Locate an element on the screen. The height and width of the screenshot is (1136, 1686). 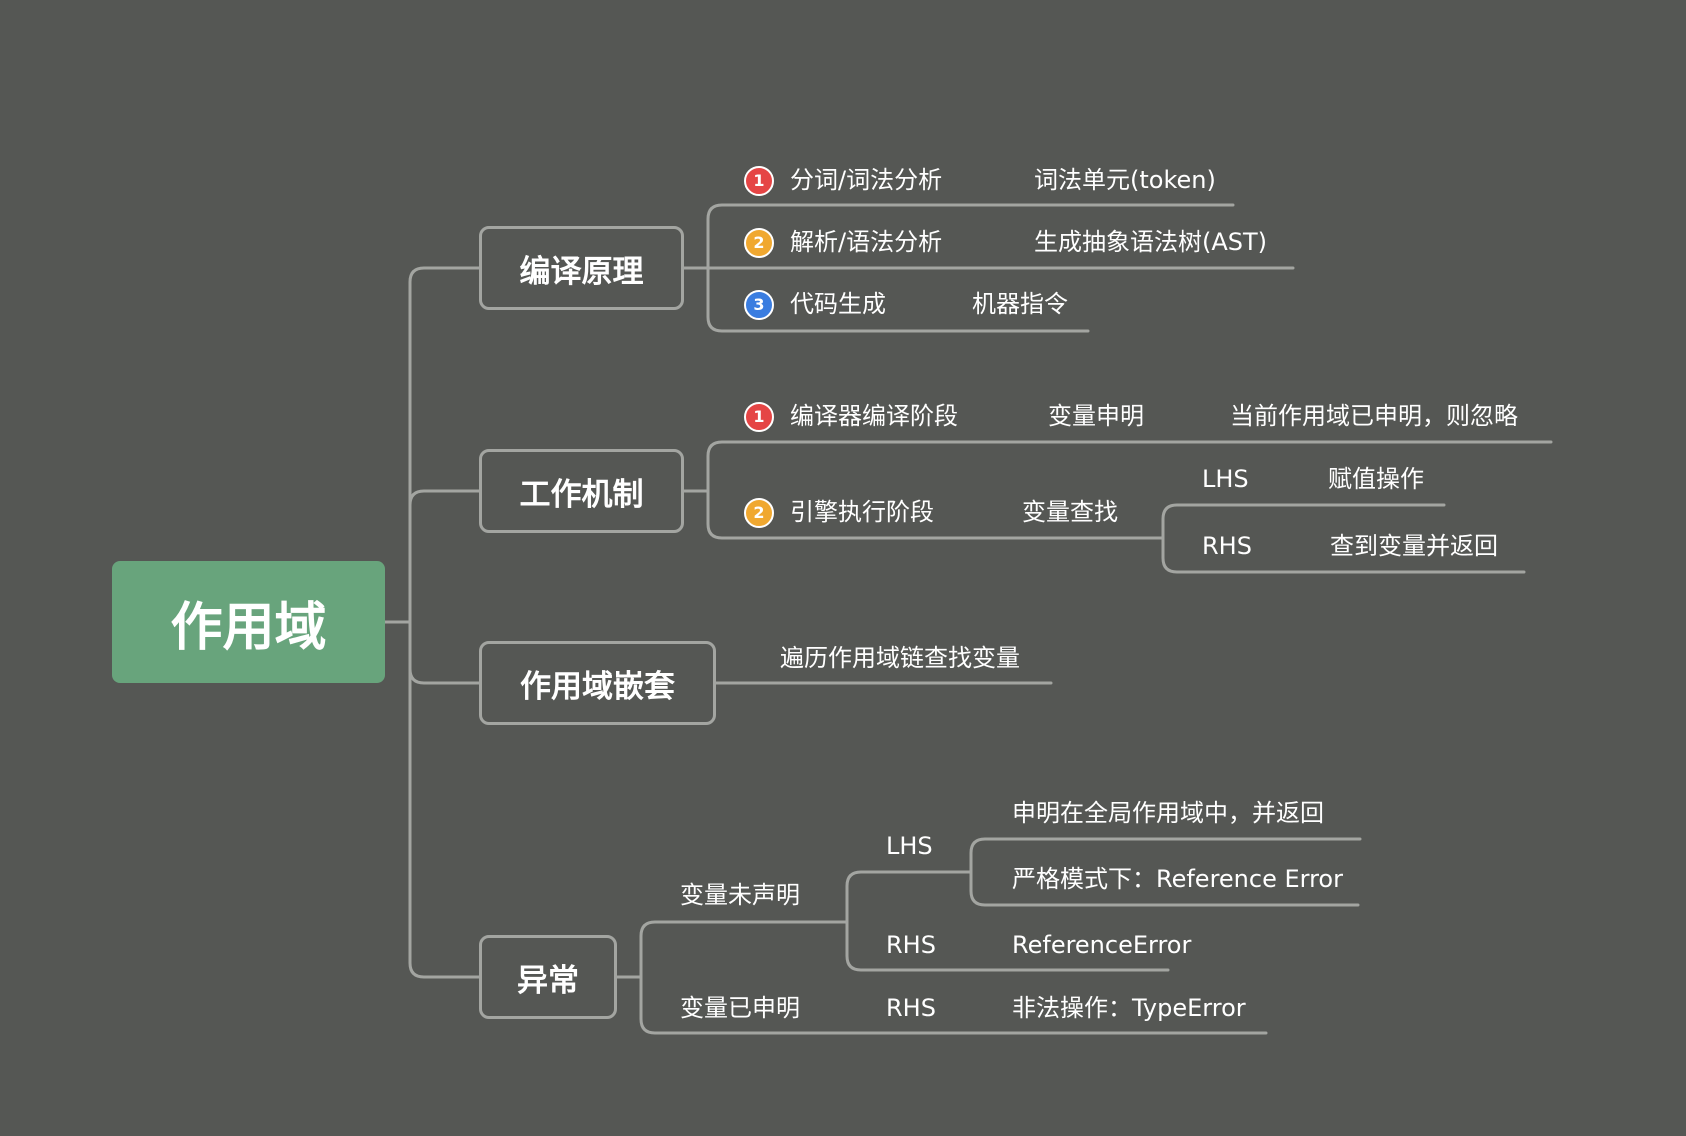
compile-item-1-detail: 词法单元(token) is located at coordinates (1125, 180).